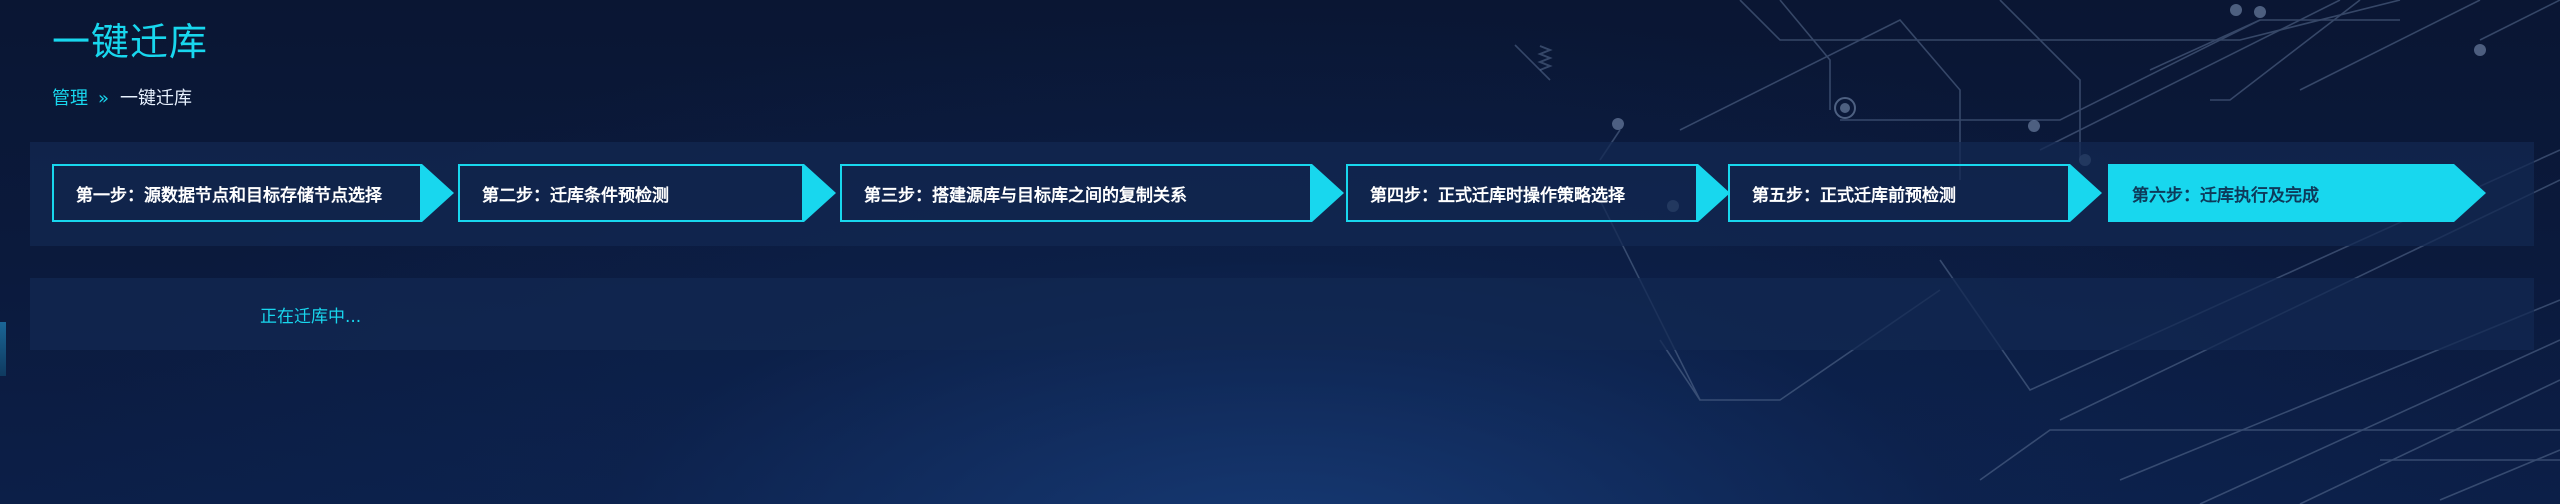 The width and height of the screenshot is (2560, 504). Describe the element at coordinates (1522, 193) in the screenshot. I see `step-4-label: 第四步：正式迁库时操作策略选择` at that location.